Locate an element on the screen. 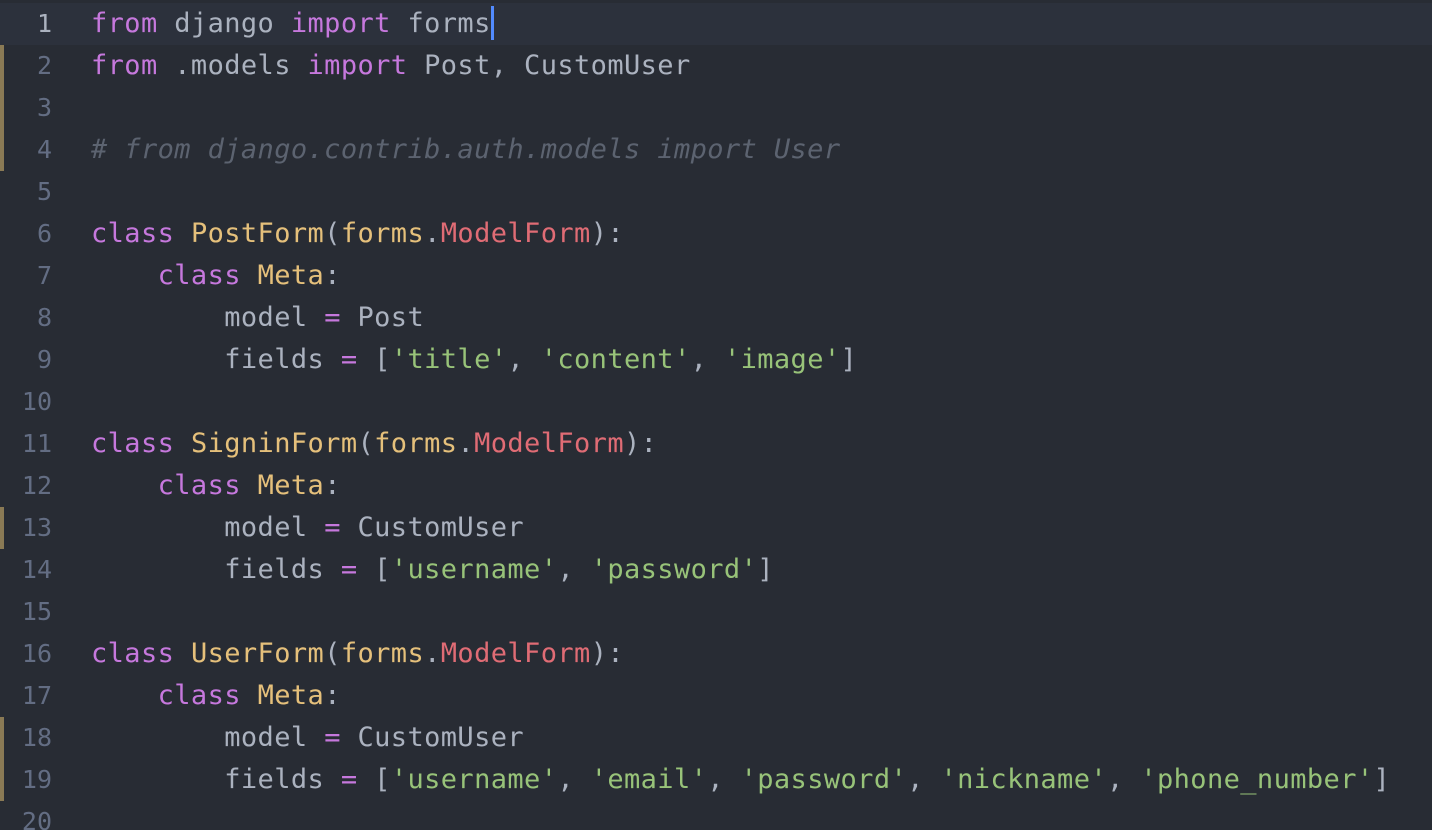 The height and width of the screenshot is (830, 1432). string-token: 'nickname' is located at coordinates (1024, 779).